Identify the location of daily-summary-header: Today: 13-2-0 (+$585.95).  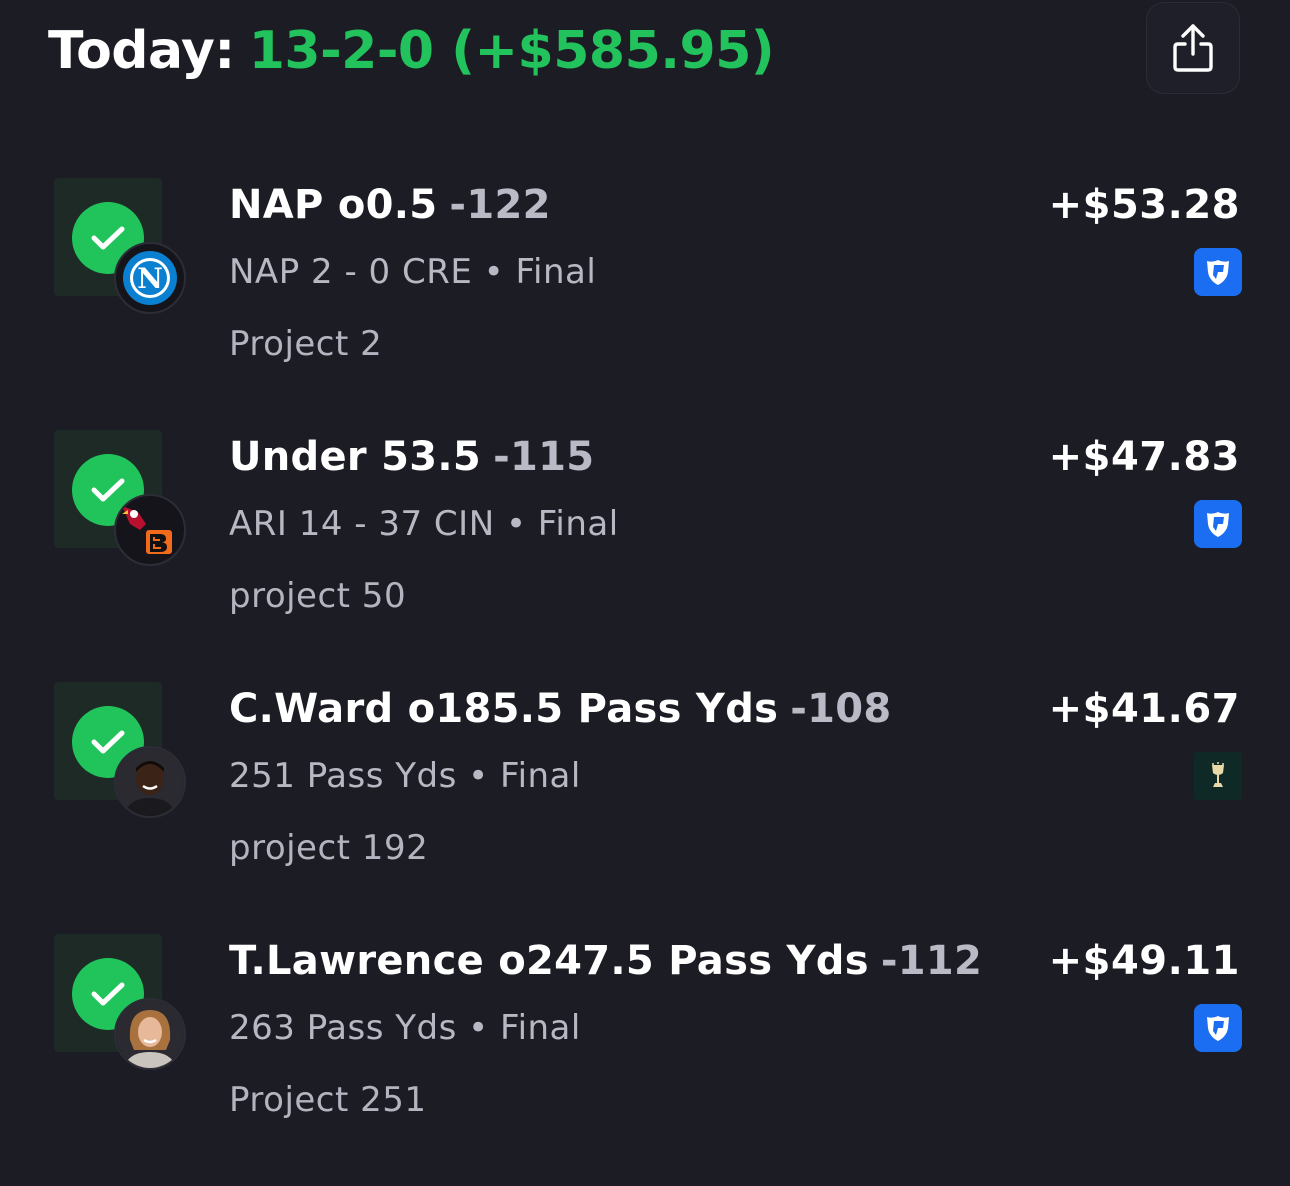
(411, 51).